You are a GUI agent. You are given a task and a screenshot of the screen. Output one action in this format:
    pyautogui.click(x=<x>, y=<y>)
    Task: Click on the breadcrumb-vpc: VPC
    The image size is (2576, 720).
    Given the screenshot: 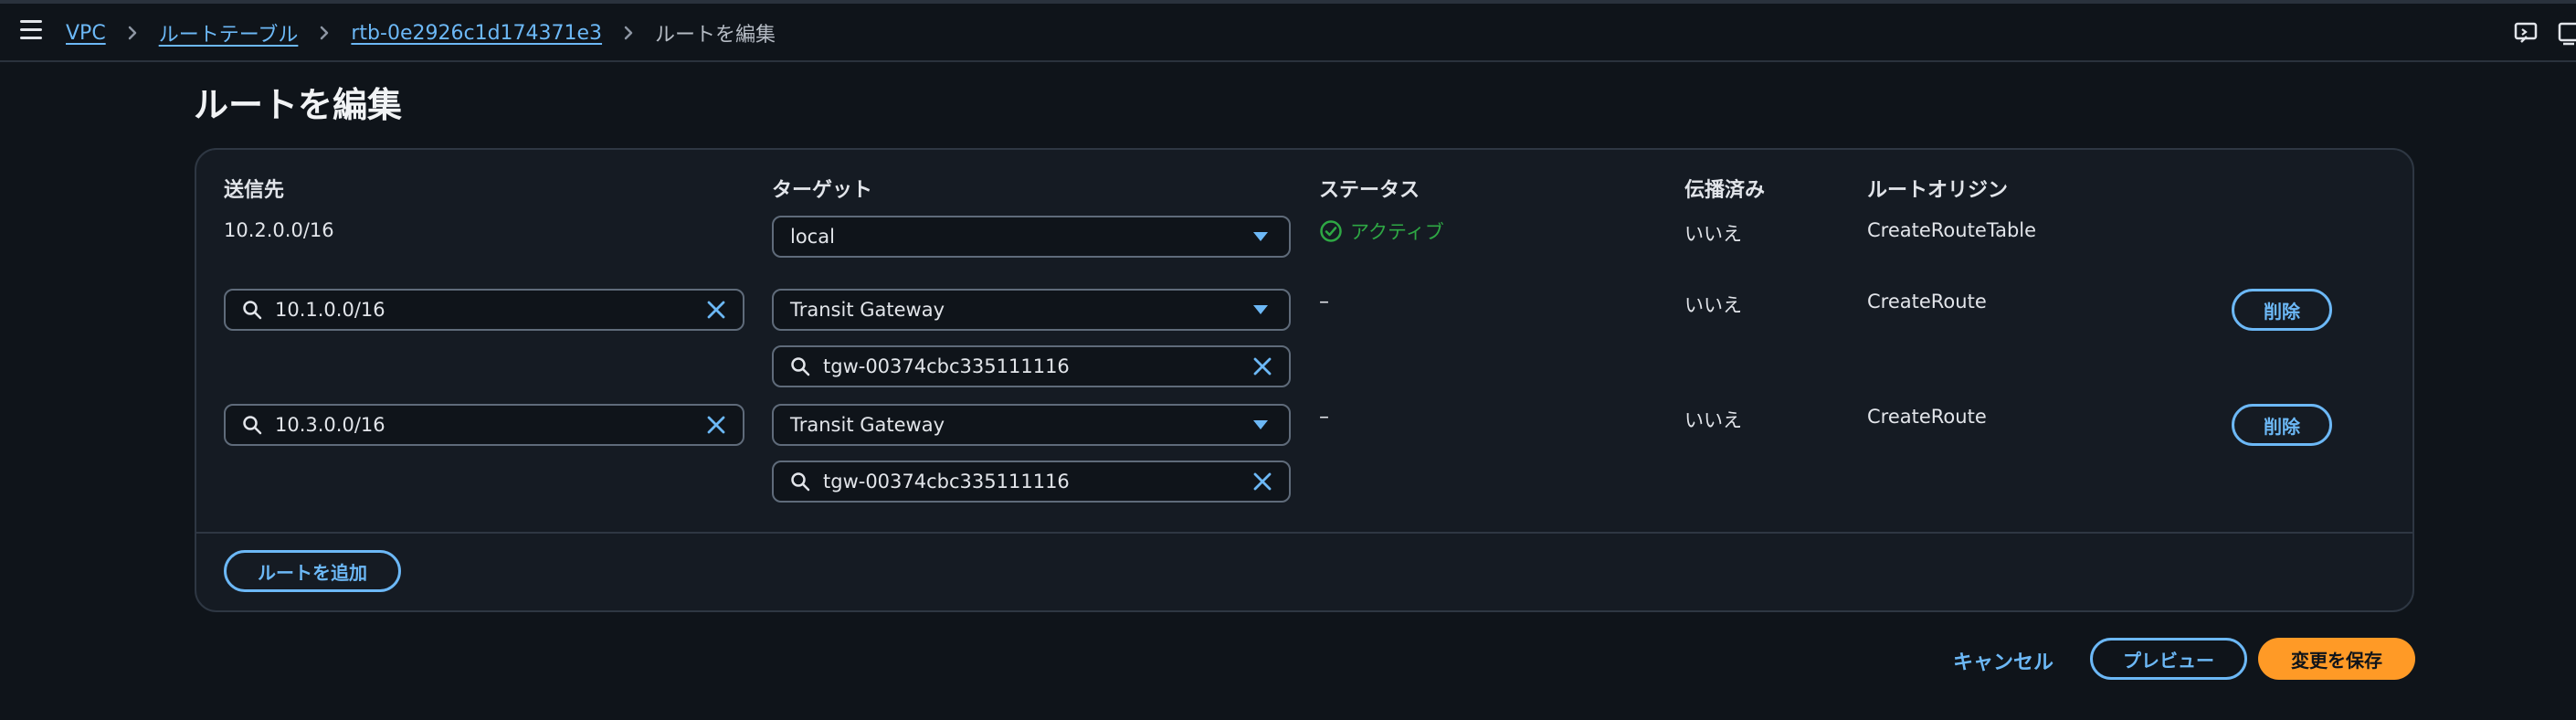 What is the action you would take?
    pyautogui.click(x=86, y=33)
    